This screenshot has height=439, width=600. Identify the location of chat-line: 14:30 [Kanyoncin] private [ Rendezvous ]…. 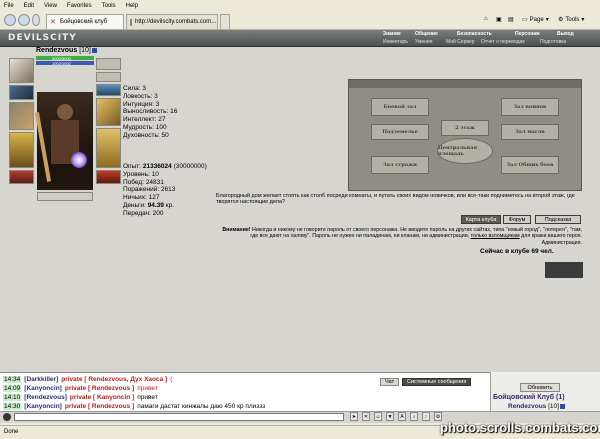
(134, 406).